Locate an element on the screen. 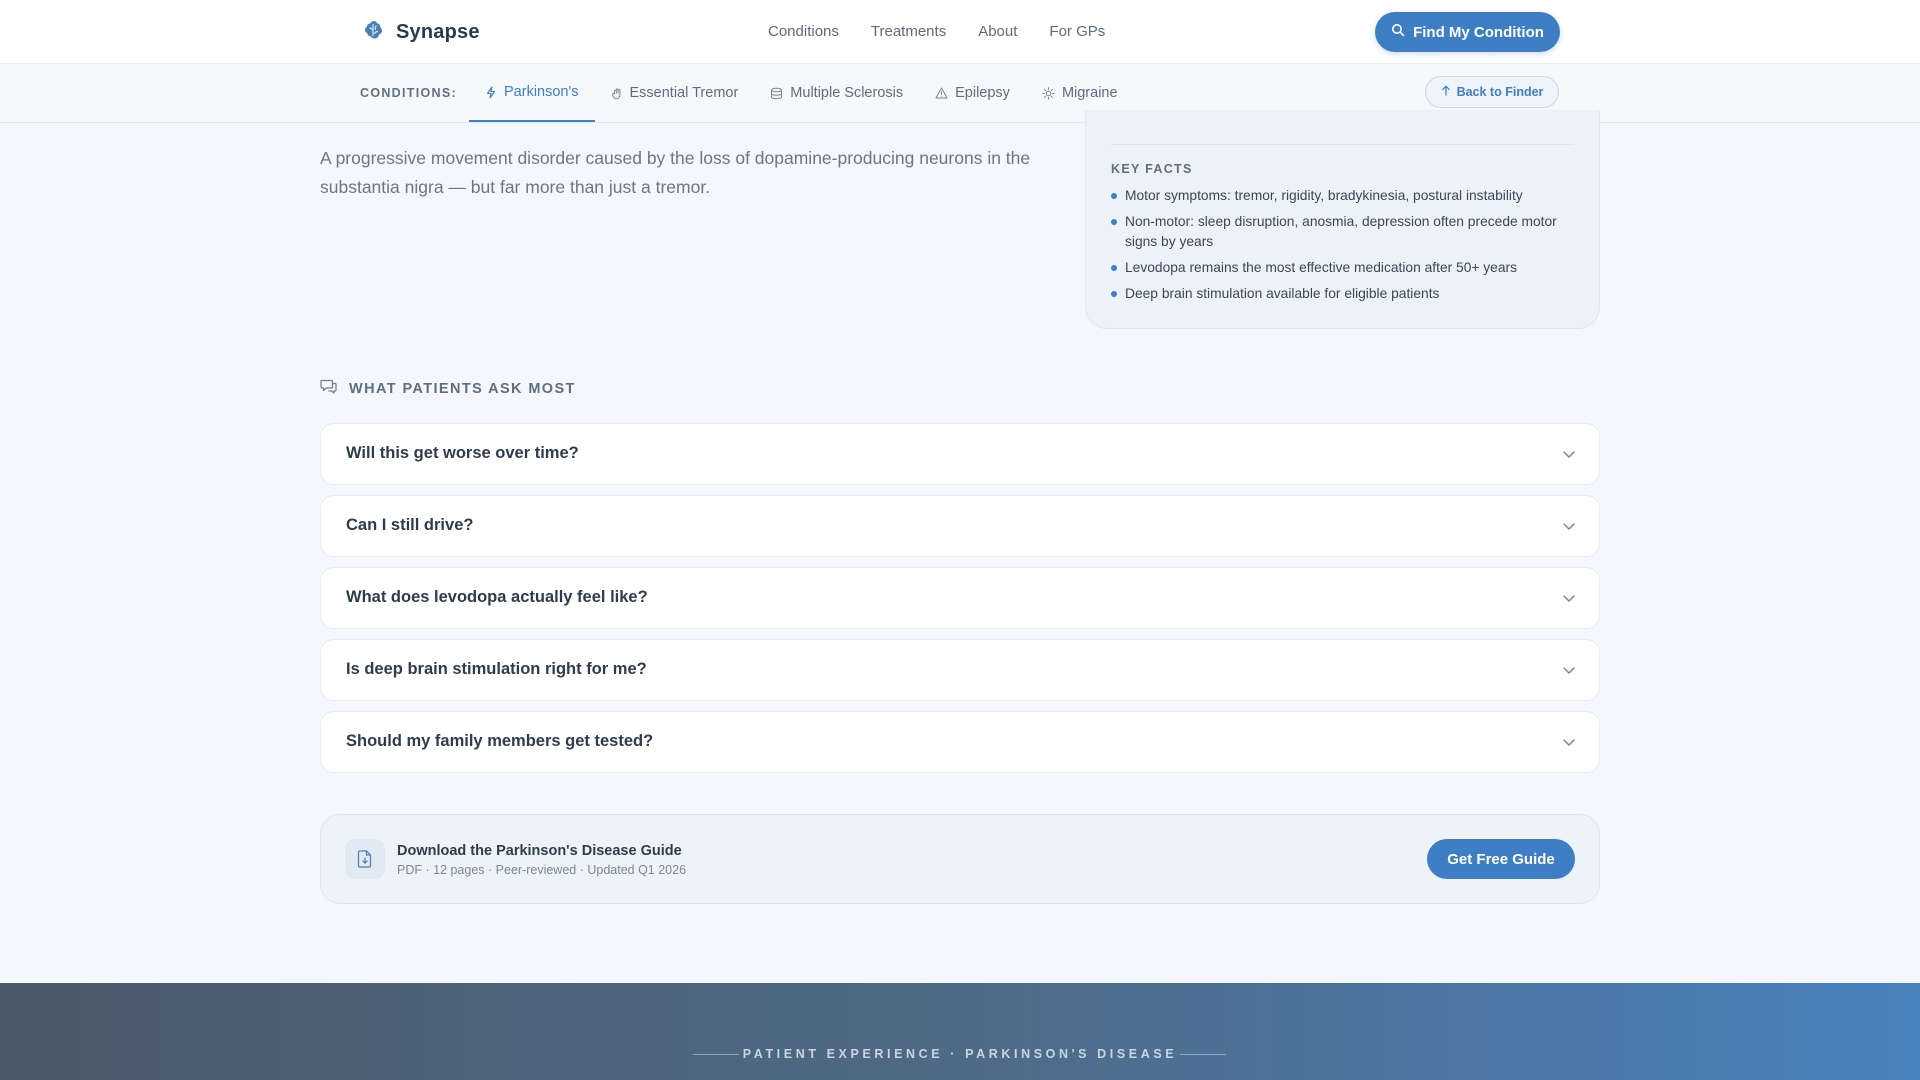 Image resolution: width=1920 pixels, height=1080 pixels. faq-heading: WHAT PATIENTS ASK MOST is located at coordinates (448, 388).